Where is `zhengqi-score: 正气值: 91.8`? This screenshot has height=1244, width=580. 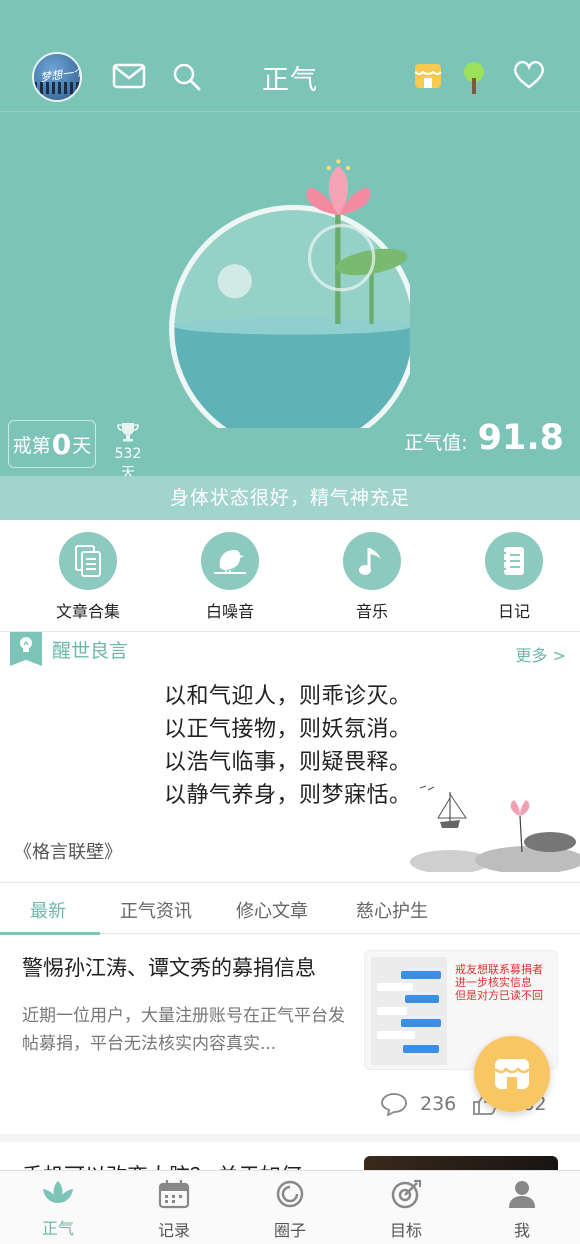
zhengqi-score: 正气值: 91.8 is located at coordinates (484, 438).